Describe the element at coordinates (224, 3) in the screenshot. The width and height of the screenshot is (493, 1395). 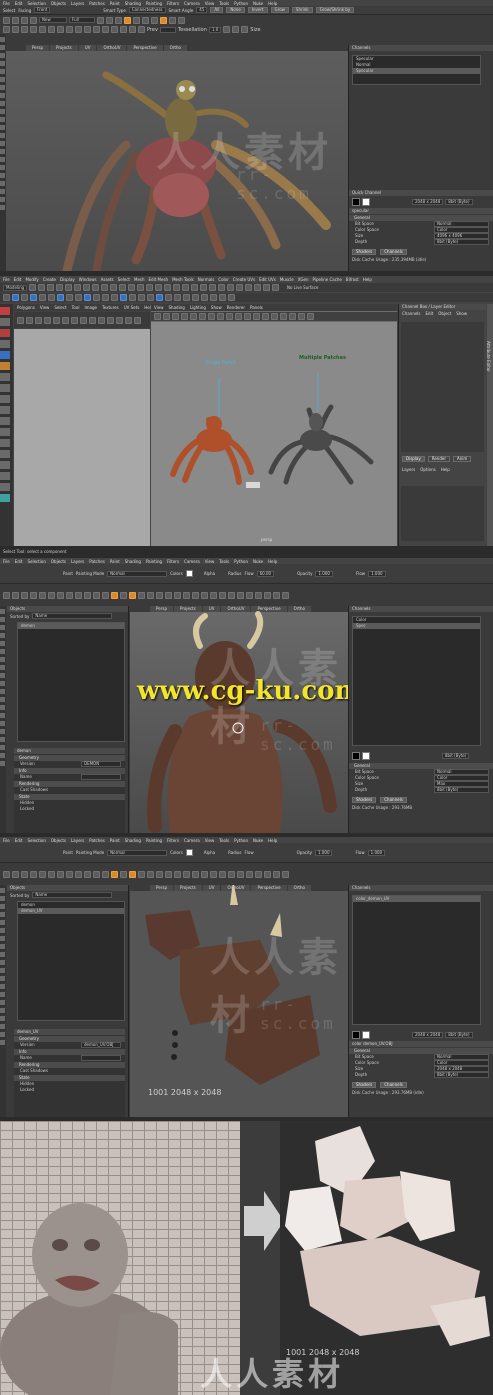
I see `menu-item: Tools` at that location.